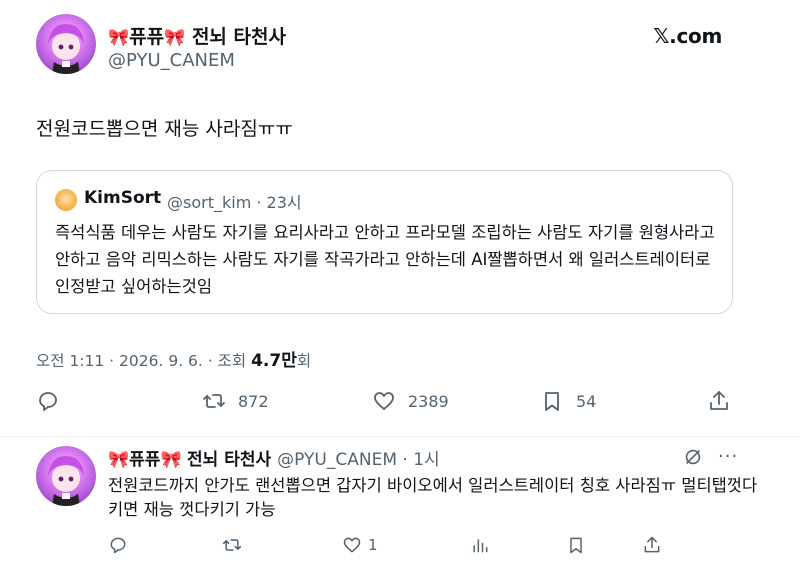  What do you see at coordinates (145, 460) in the screenshot?
I see `reply-name-prefix: 퓨퓨` at bounding box center [145, 460].